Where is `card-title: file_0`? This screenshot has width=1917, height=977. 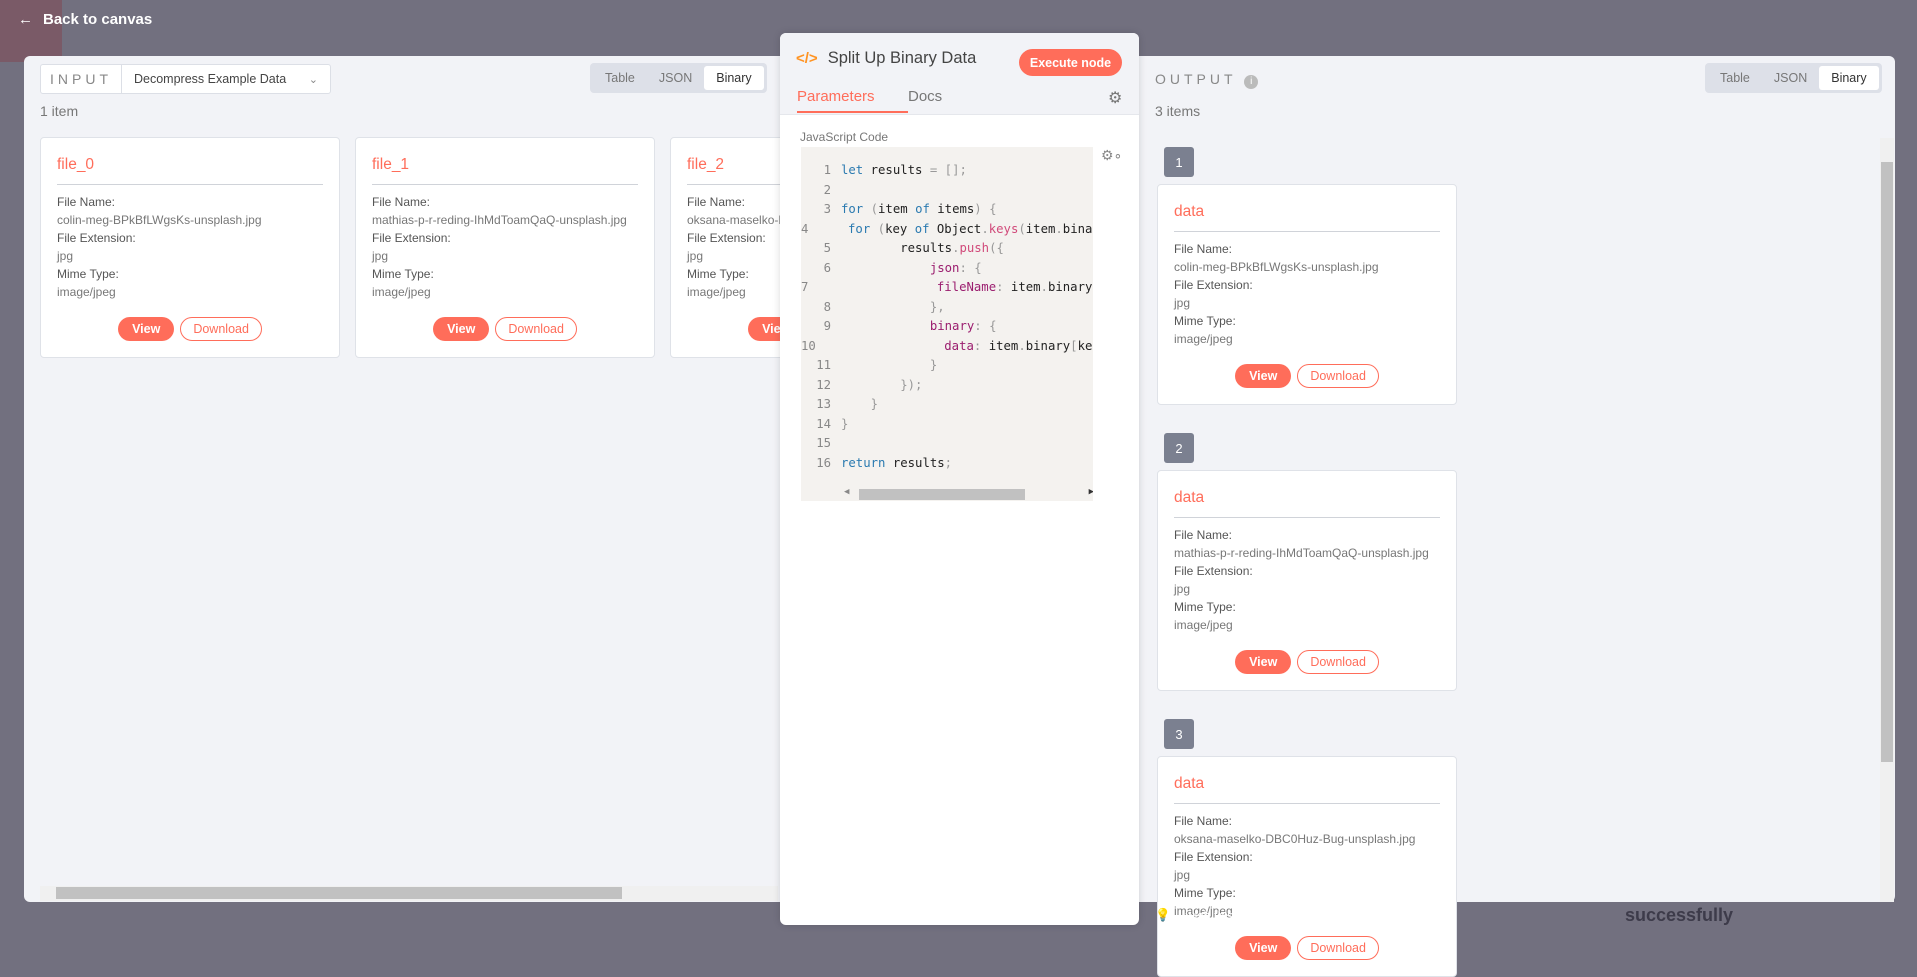
card-title: file_0 is located at coordinates (190, 169).